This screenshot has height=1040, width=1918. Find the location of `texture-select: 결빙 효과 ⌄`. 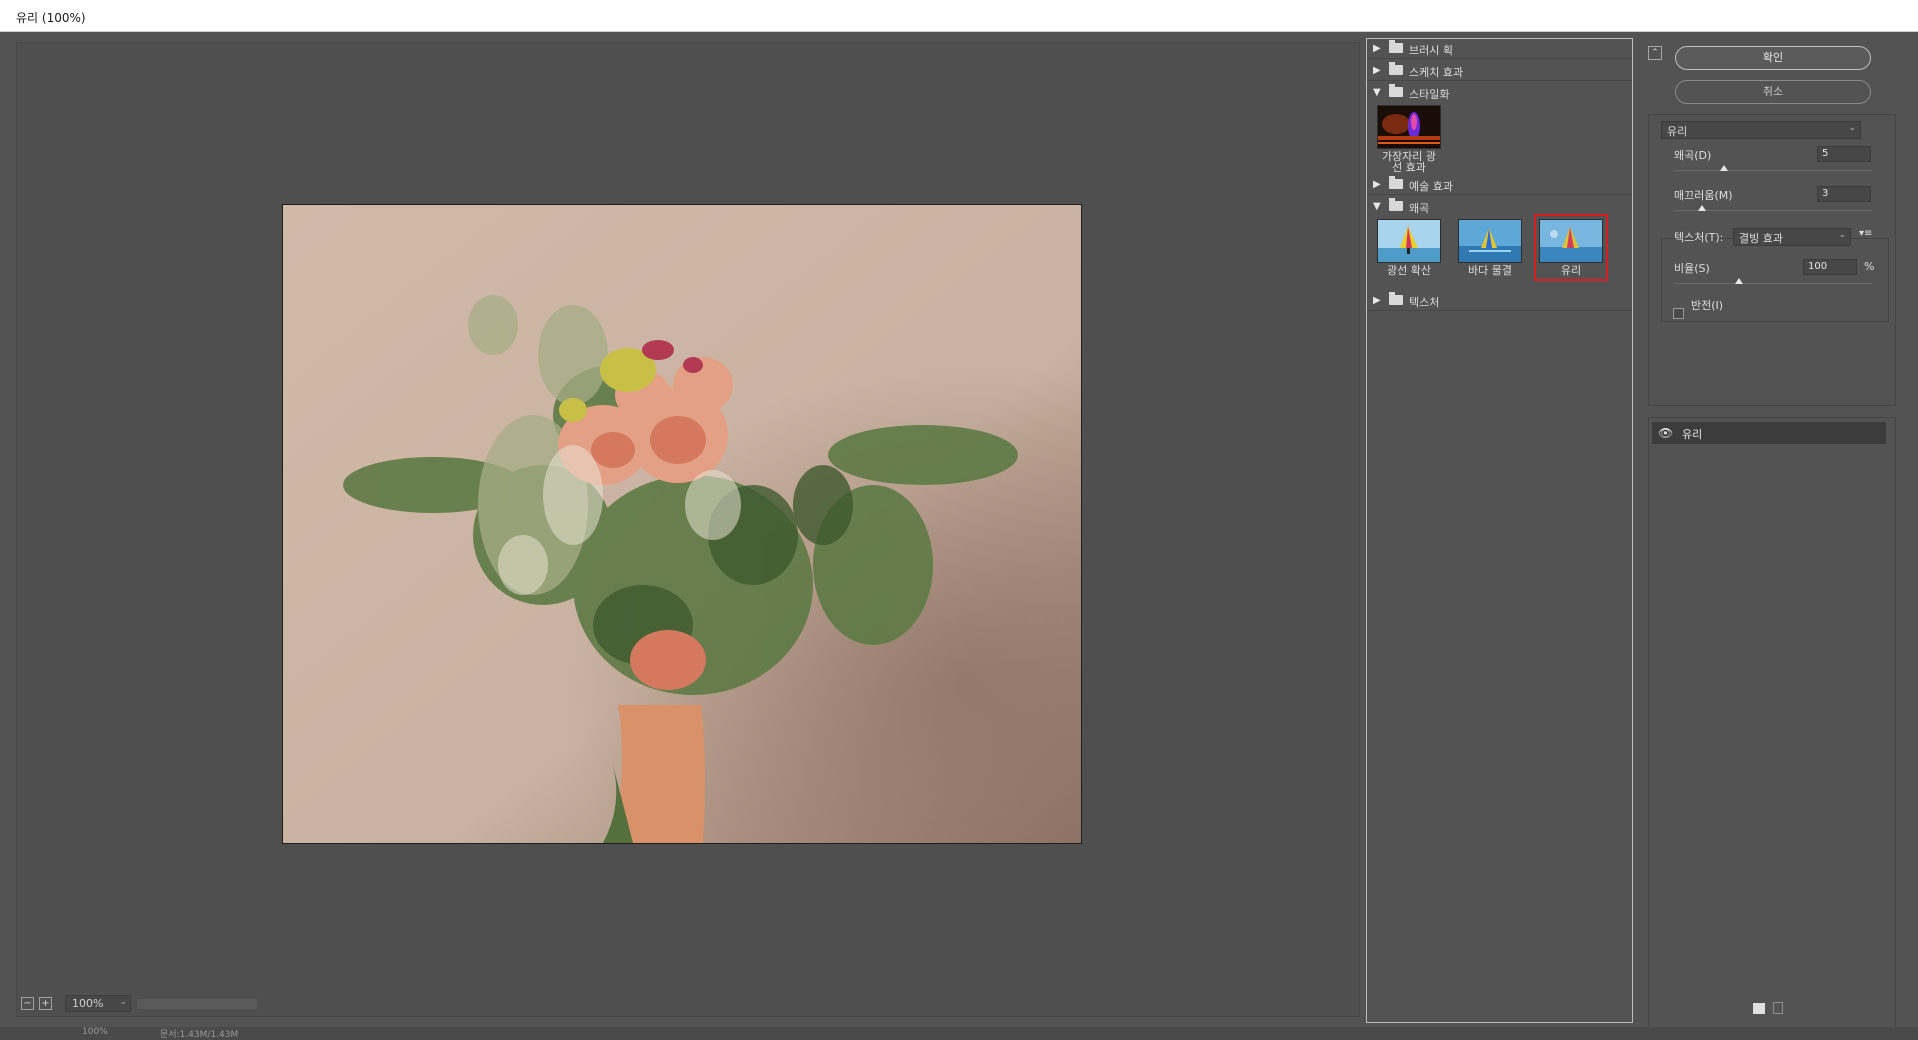

texture-select: 결빙 효과 ⌄ is located at coordinates (1792, 237).